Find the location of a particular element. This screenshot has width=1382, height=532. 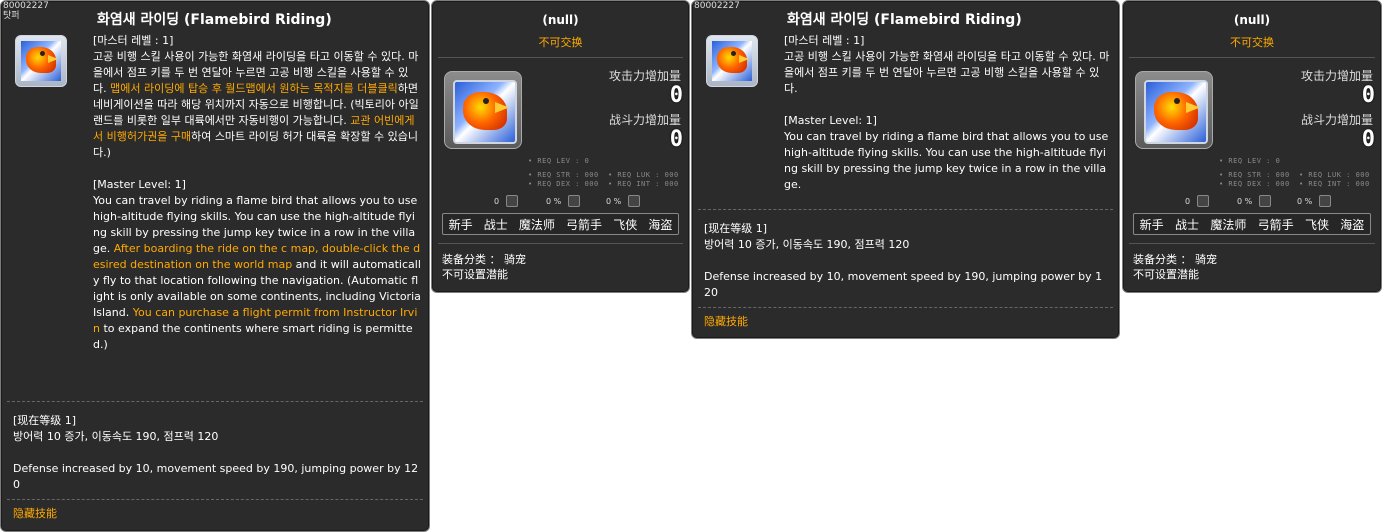

skill-sub-label: 탓퍼 is located at coordinates (11, 16).